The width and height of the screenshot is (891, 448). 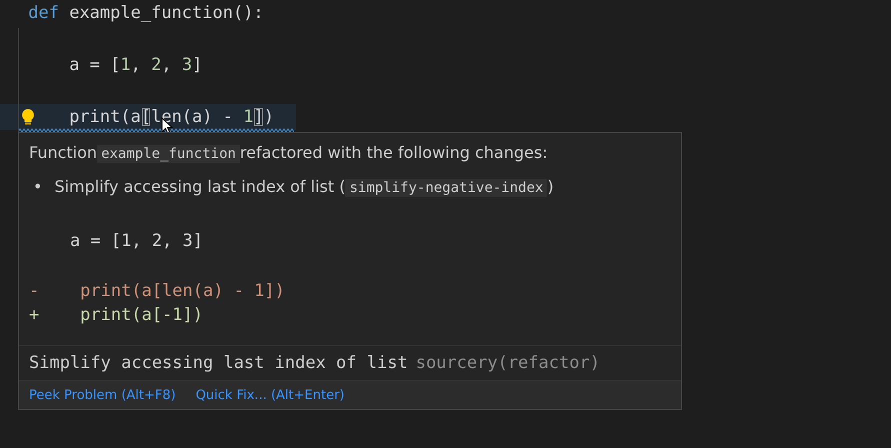 What do you see at coordinates (136, 241) in the screenshot?
I see `diff-line: a = [1, 2, 3]` at bounding box center [136, 241].